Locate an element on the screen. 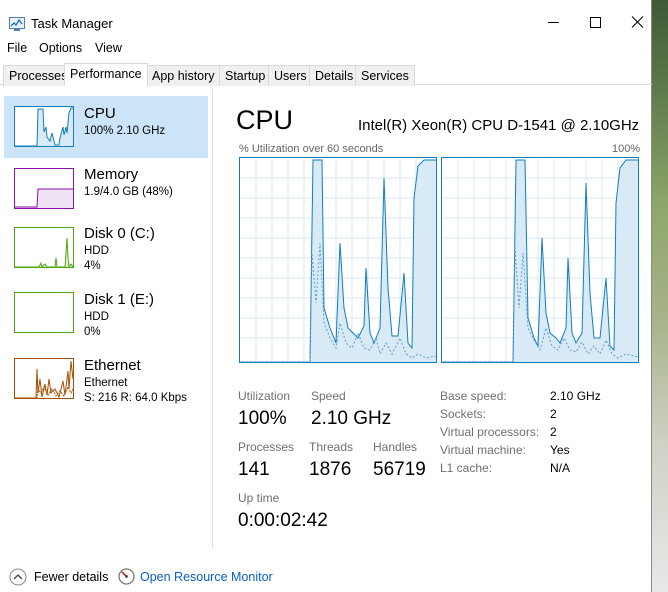  task-manager-icon is located at coordinates (17, 24).